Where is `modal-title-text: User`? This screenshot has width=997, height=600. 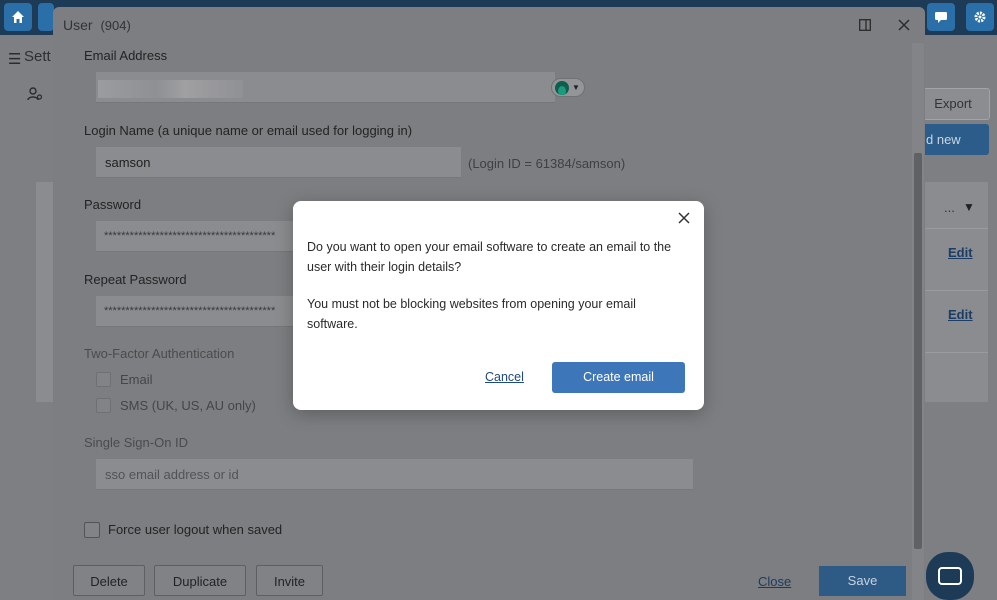 modal-title-text: User is located at coordinates (78, 25).